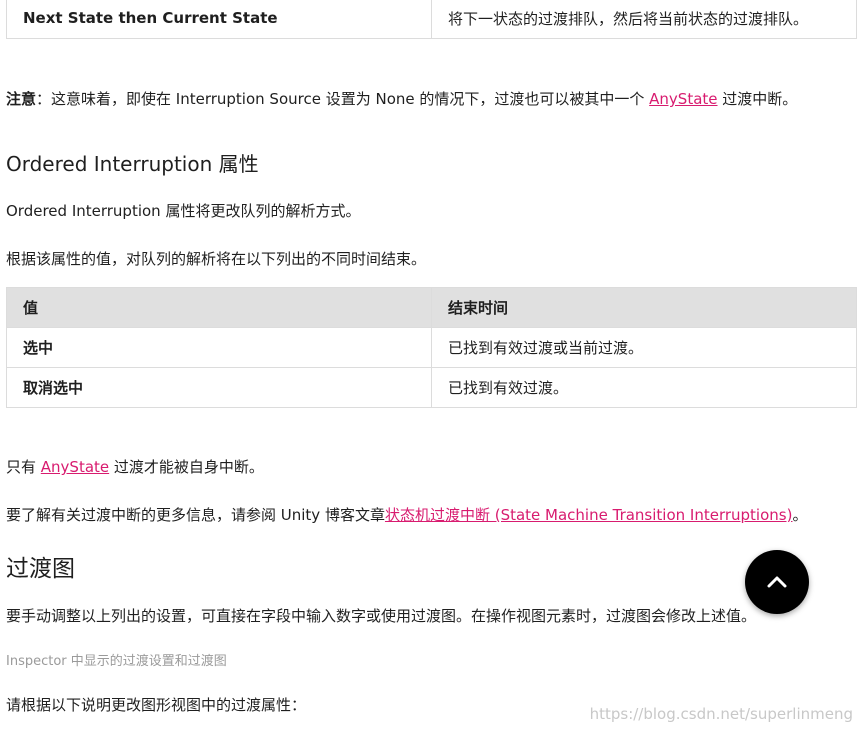 Image resolution: width=861 pixels, height=733 pixels. I want to click on ordered-interruption-paragraph: Ordered Interruption 属性将更改队列的解析方式。, so click(183, 211).